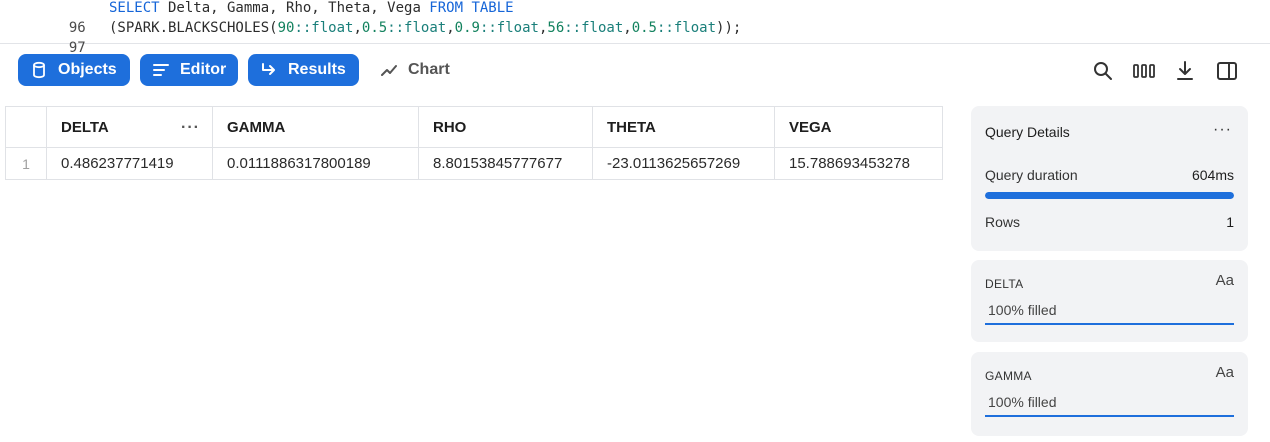 This screenshot has width=1270, height=442. I want to click on rows-value: 1, so click(1230, 222).